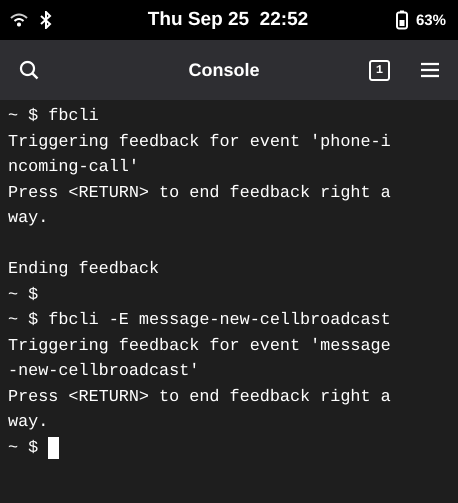 This screenshot has height=503, width=458. Describe the element at coordinates (29, 70) in the screenshot. I see `search-icon` at that location.